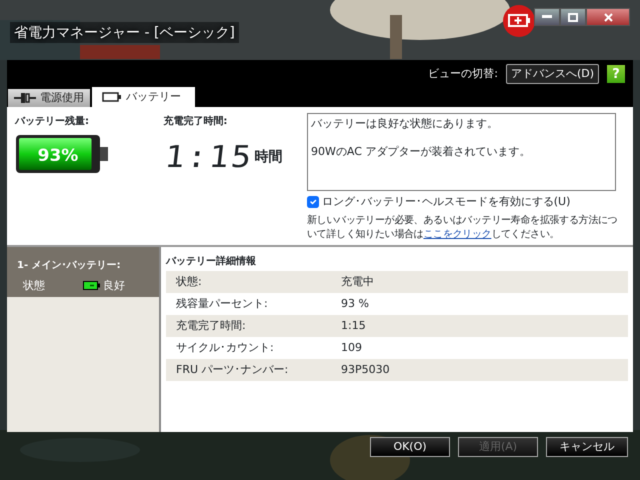  I want to click on battery-list-item: 1- メイン･バッテリー: 状態 良好, so click(83, 272).